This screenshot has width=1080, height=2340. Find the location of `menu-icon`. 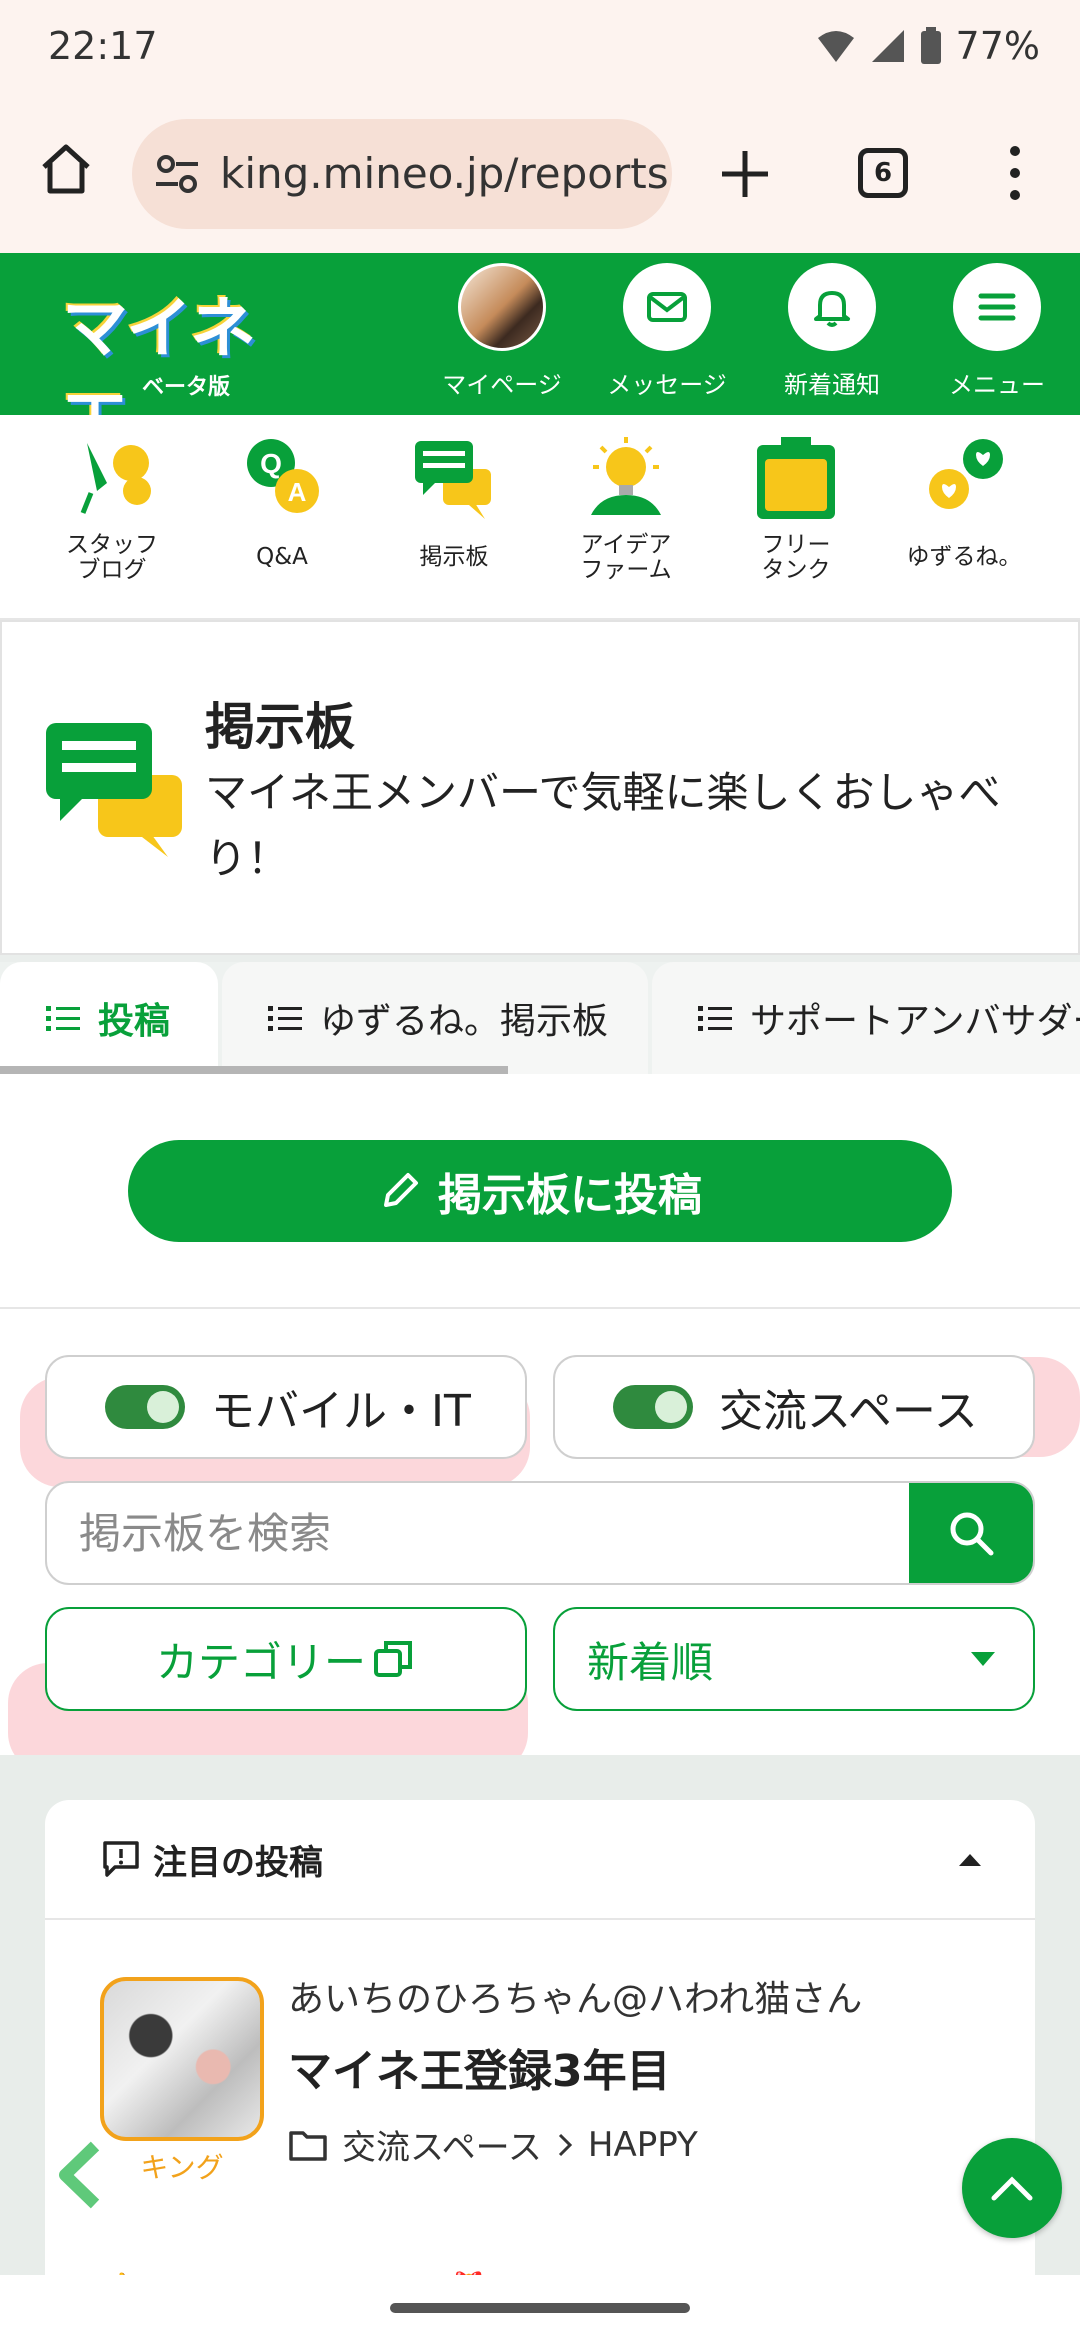

menu-icon is located at coordinates (997, 307).